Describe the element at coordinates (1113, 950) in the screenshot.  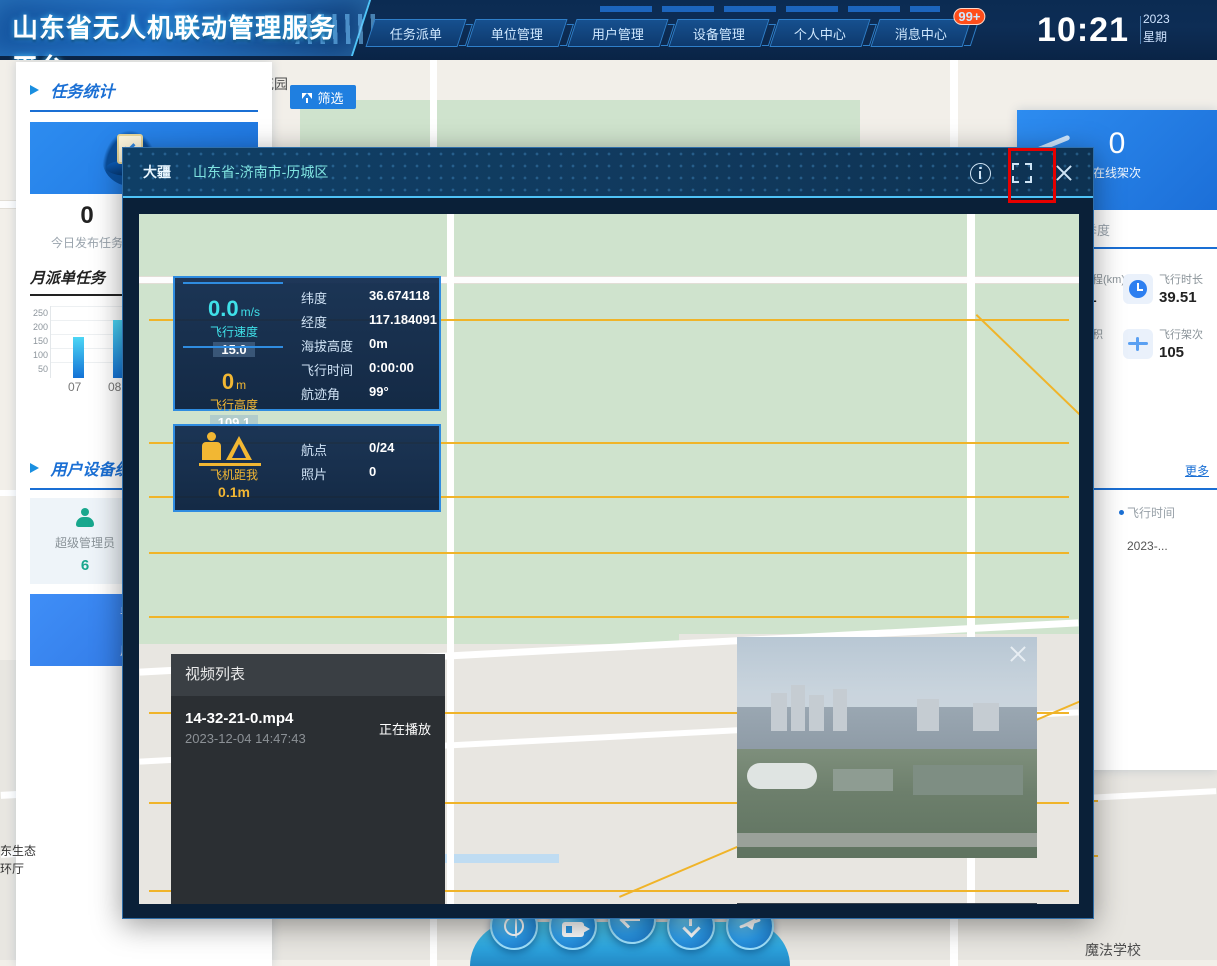
I see `map-label: 魔法学校` at that location.